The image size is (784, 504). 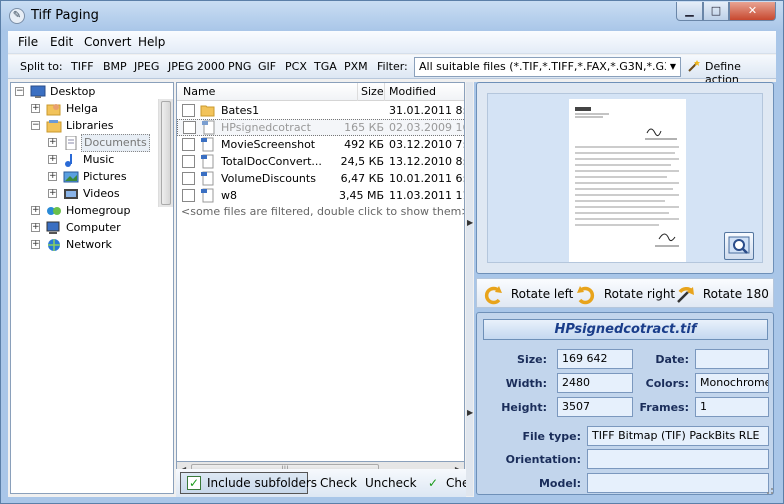 I want to click on file-name: Bates1, so click(x=240, y=110).